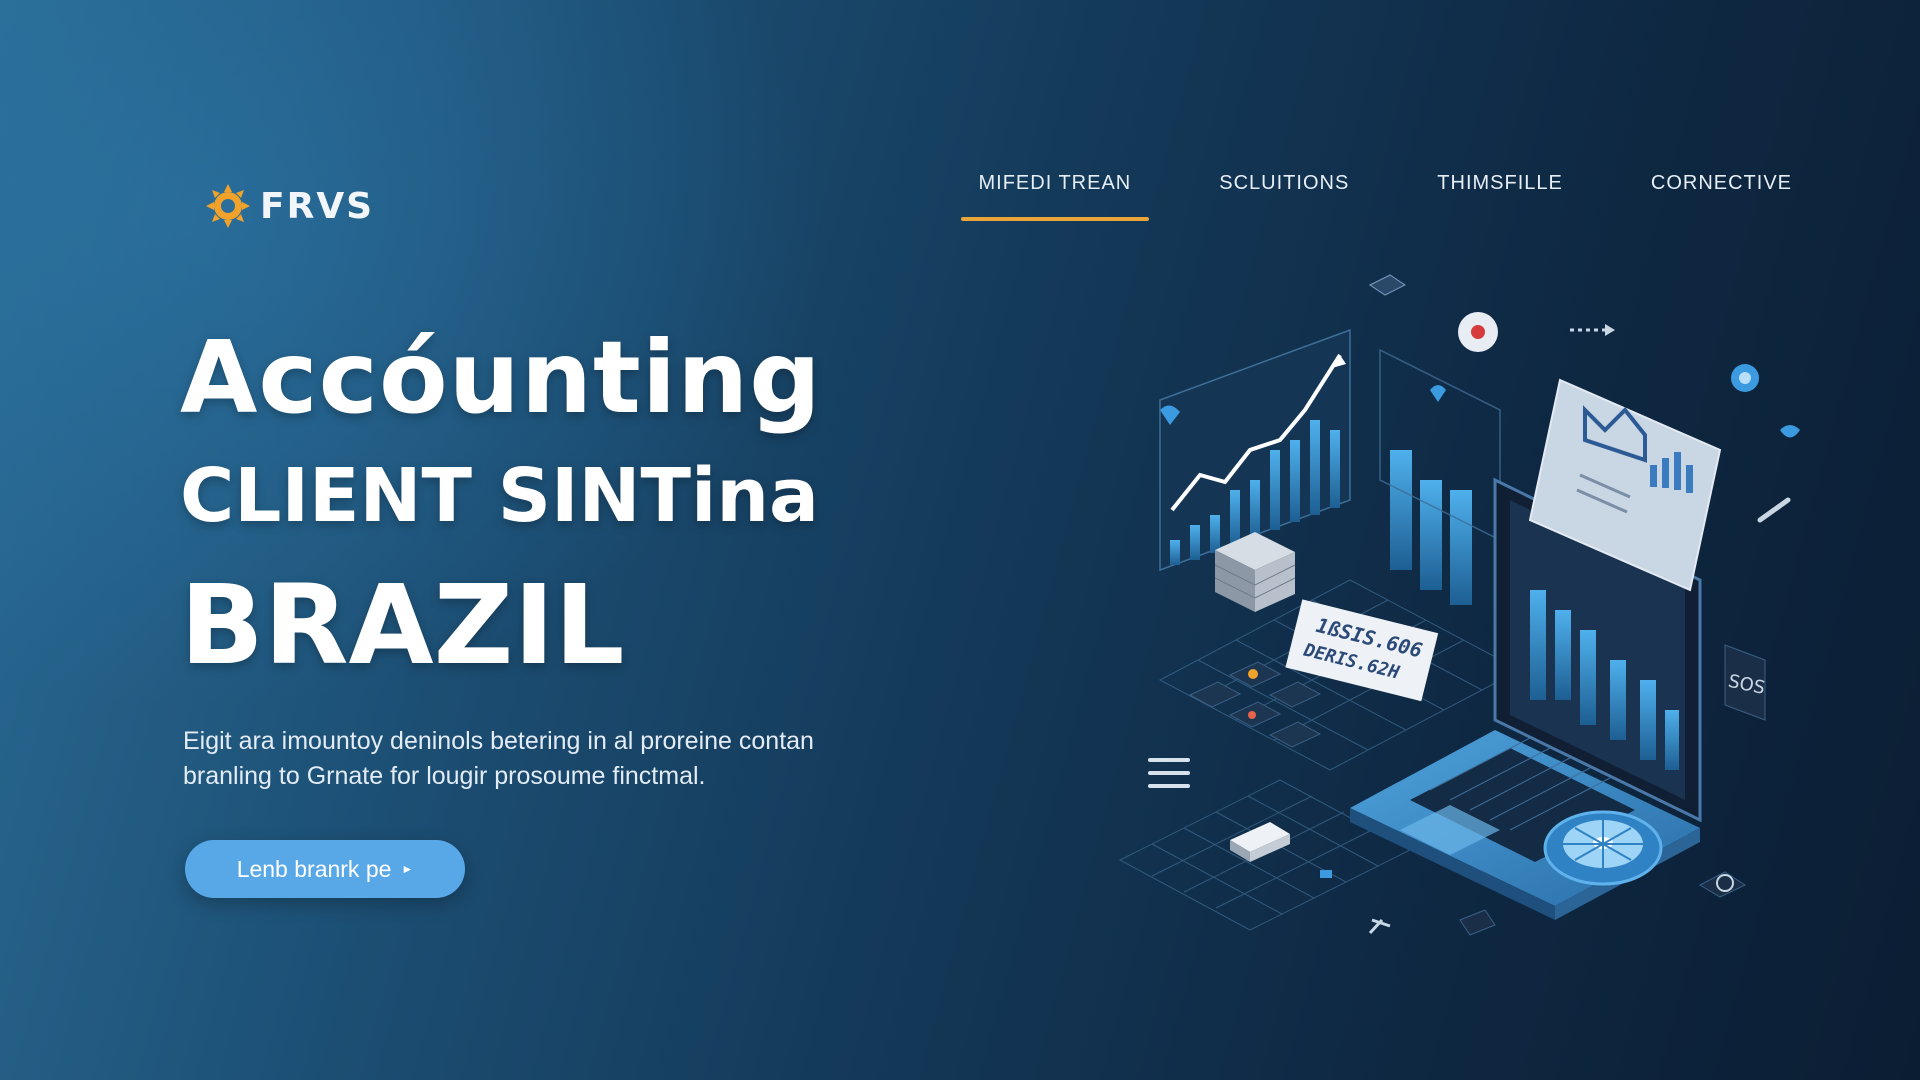 The height and width of the screenshot is (1080, 1920). I want to click on nav-item-mifedi-trean: MIFEDI TREAN, so click(1055, 196).